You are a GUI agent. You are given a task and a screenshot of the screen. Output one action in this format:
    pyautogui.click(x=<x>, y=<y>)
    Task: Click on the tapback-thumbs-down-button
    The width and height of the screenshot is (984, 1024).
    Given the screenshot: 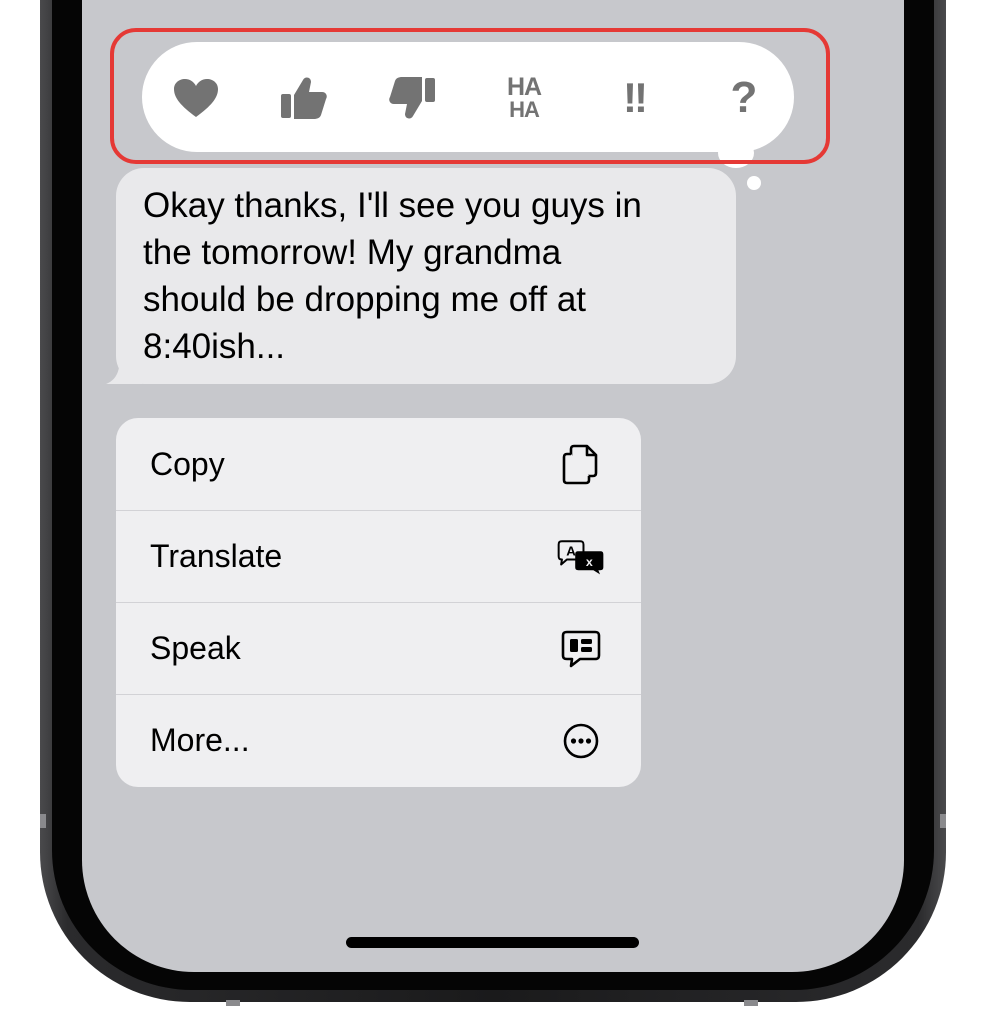 What is the action you would take?
    pyautogui.click(x=412, y=98)
    